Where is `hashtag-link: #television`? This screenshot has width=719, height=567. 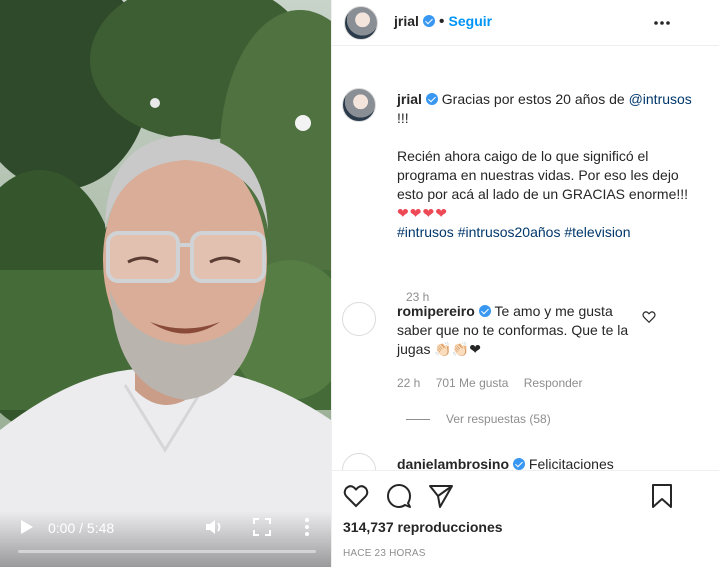
hashtag-link: #television is located at coordinates (597, 232).